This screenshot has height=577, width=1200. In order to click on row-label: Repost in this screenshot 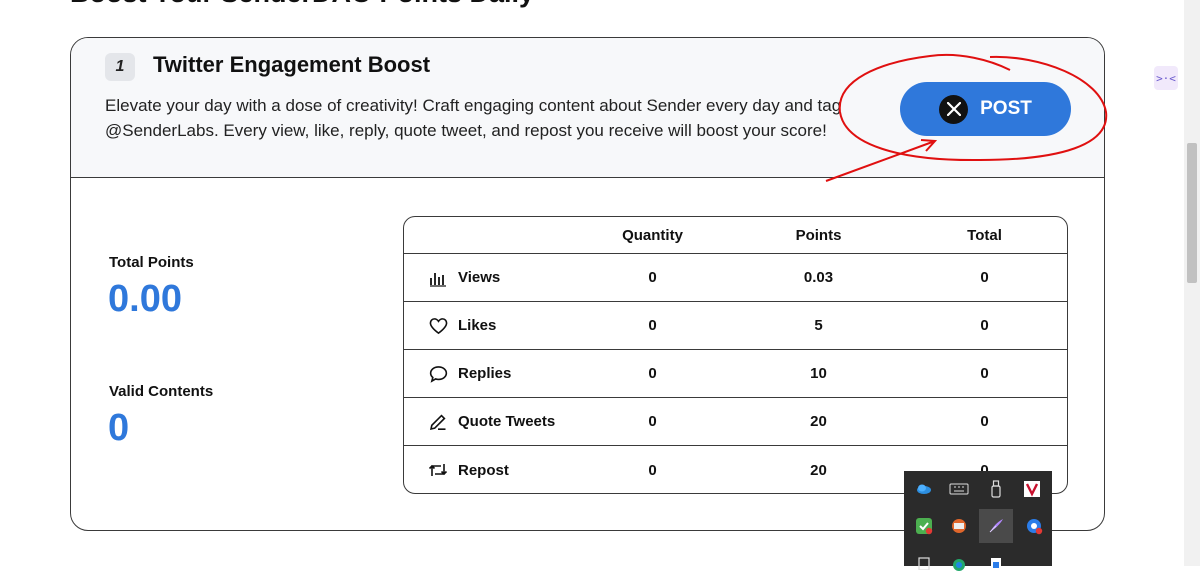, I will do `click(483, 470)`.